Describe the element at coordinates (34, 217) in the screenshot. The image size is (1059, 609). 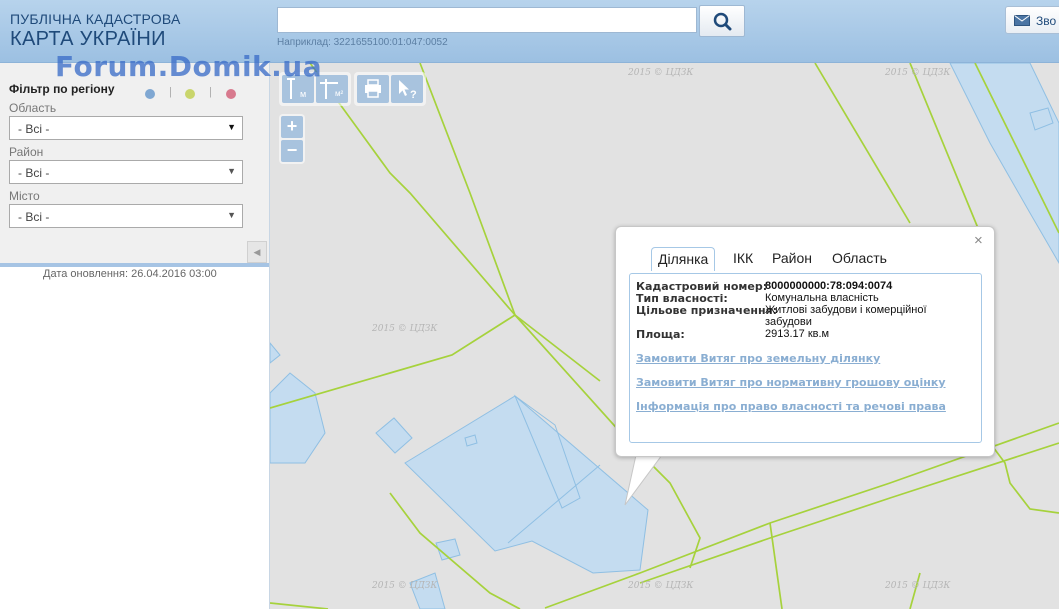
I see `city-select-value: - Всі -` at that location.